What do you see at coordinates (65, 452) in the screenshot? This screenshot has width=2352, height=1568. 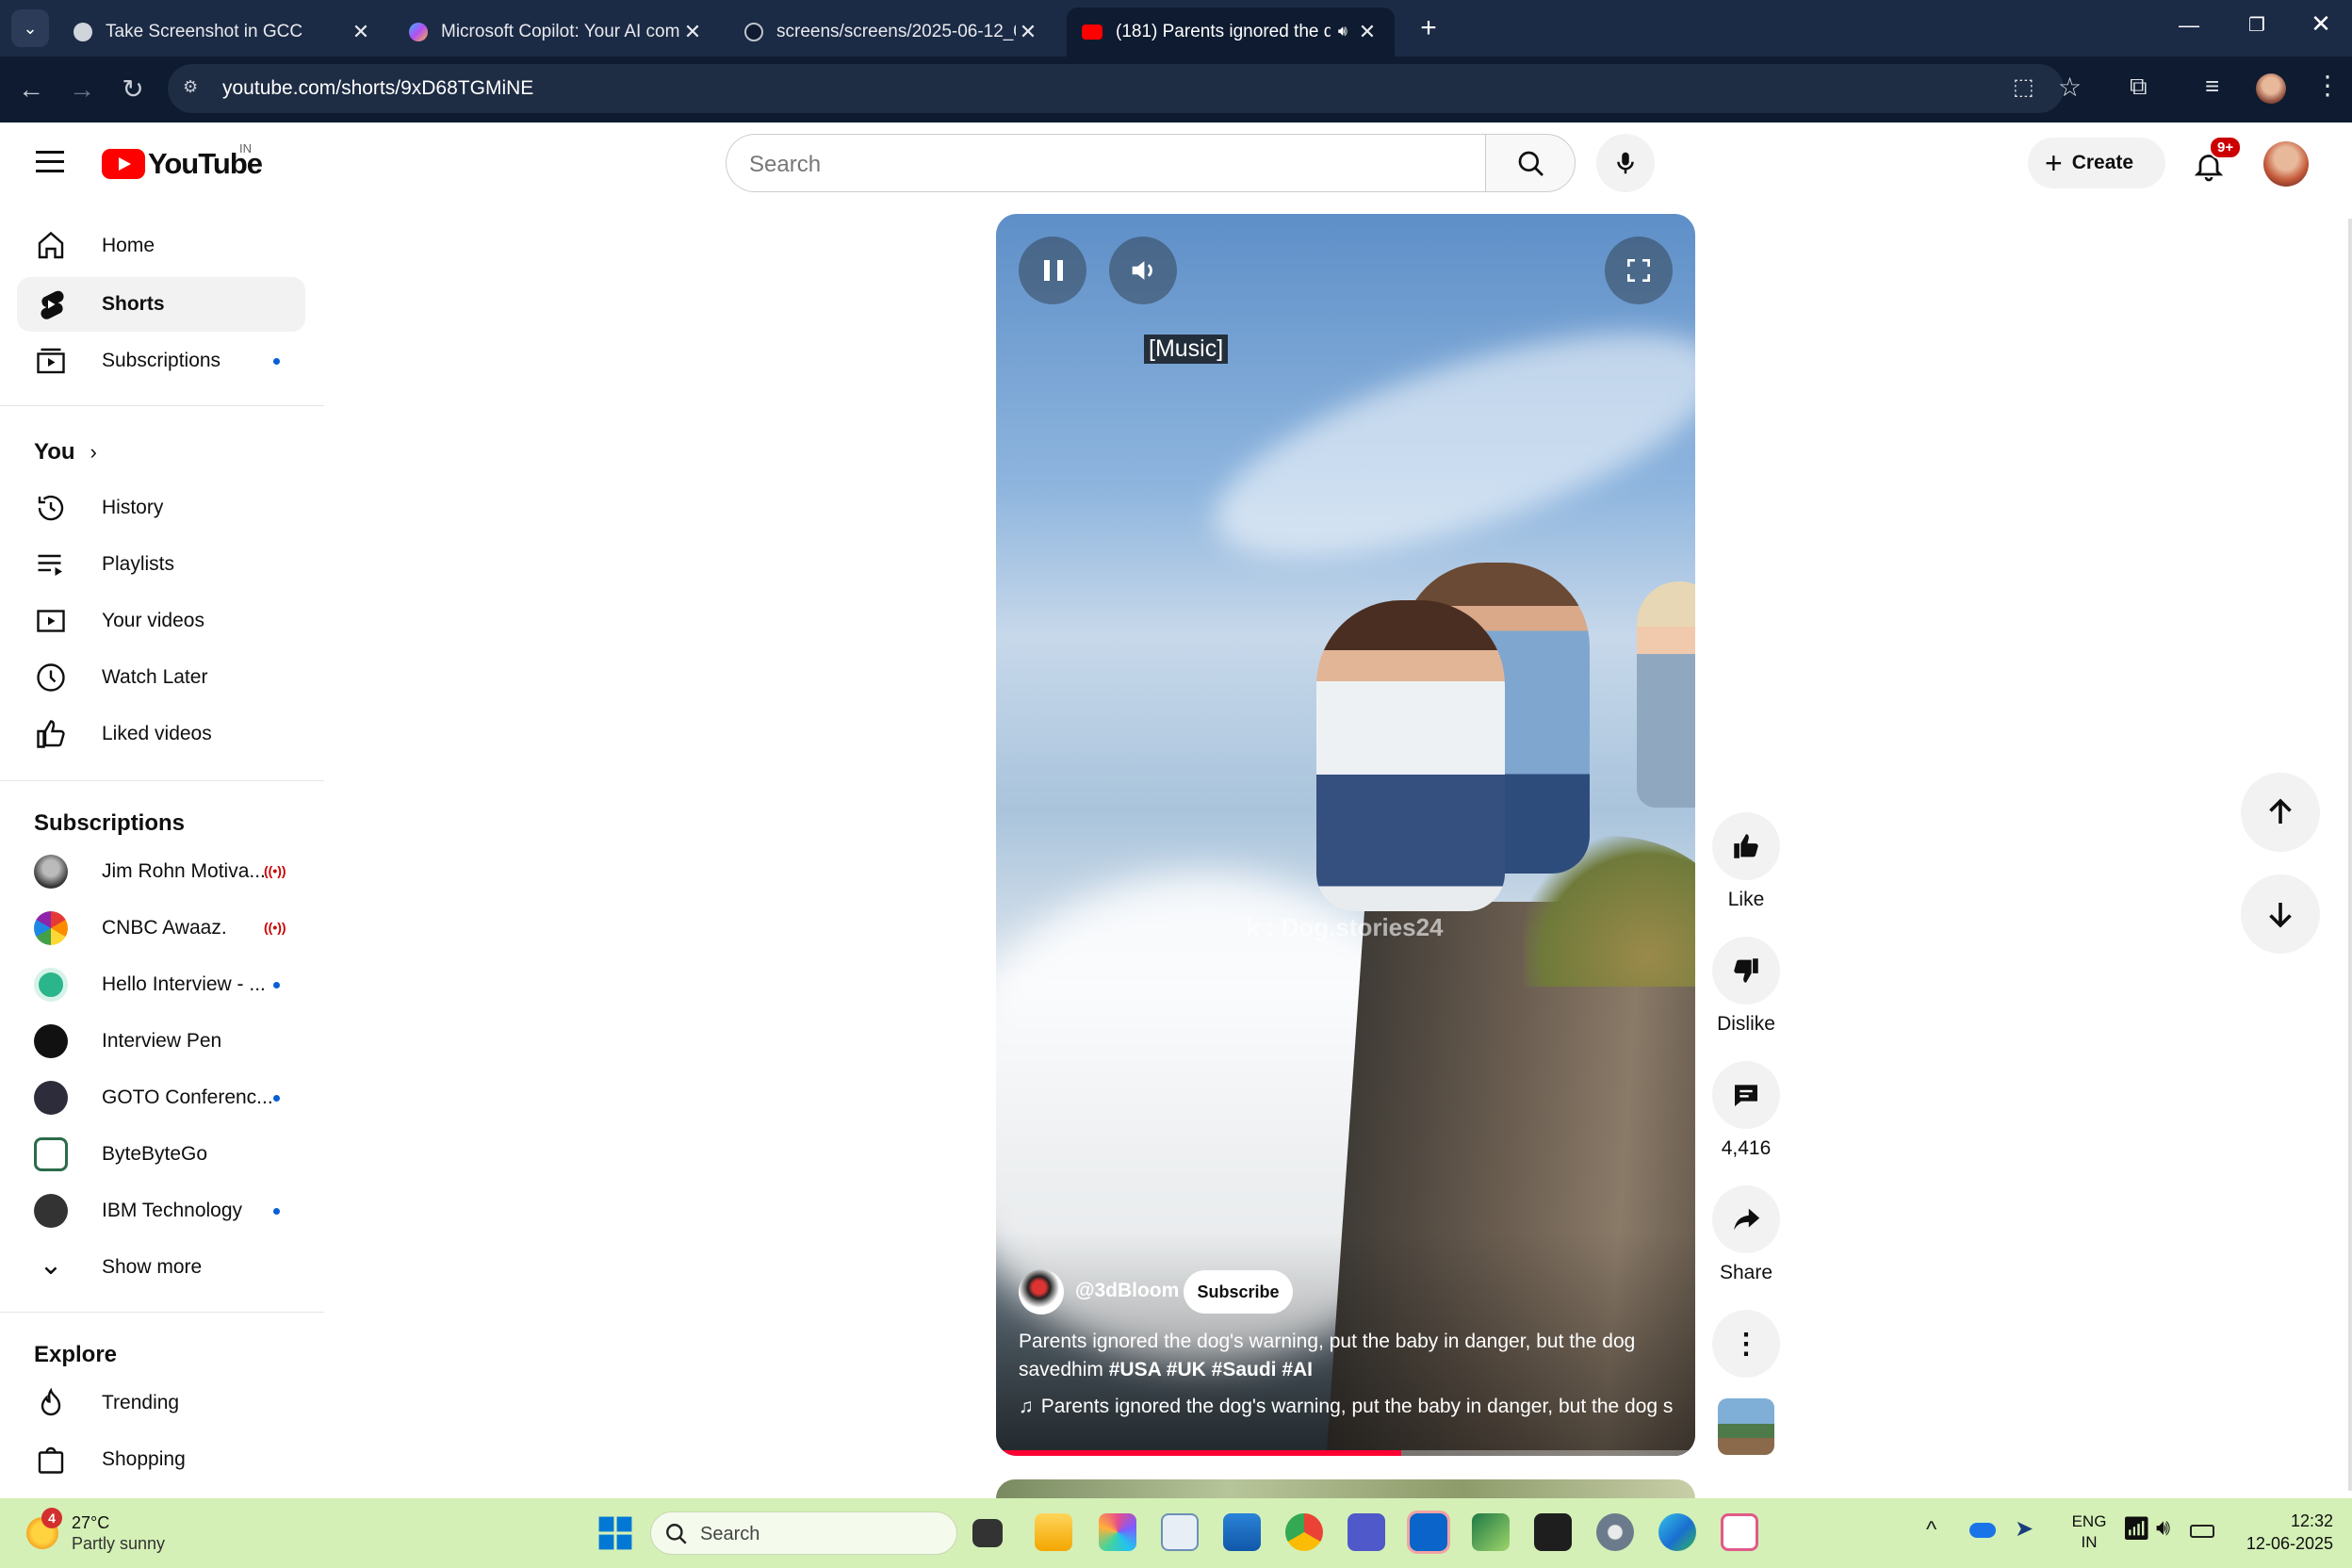 I see `you-section-header: You ›` at bounding box center [65, 452].